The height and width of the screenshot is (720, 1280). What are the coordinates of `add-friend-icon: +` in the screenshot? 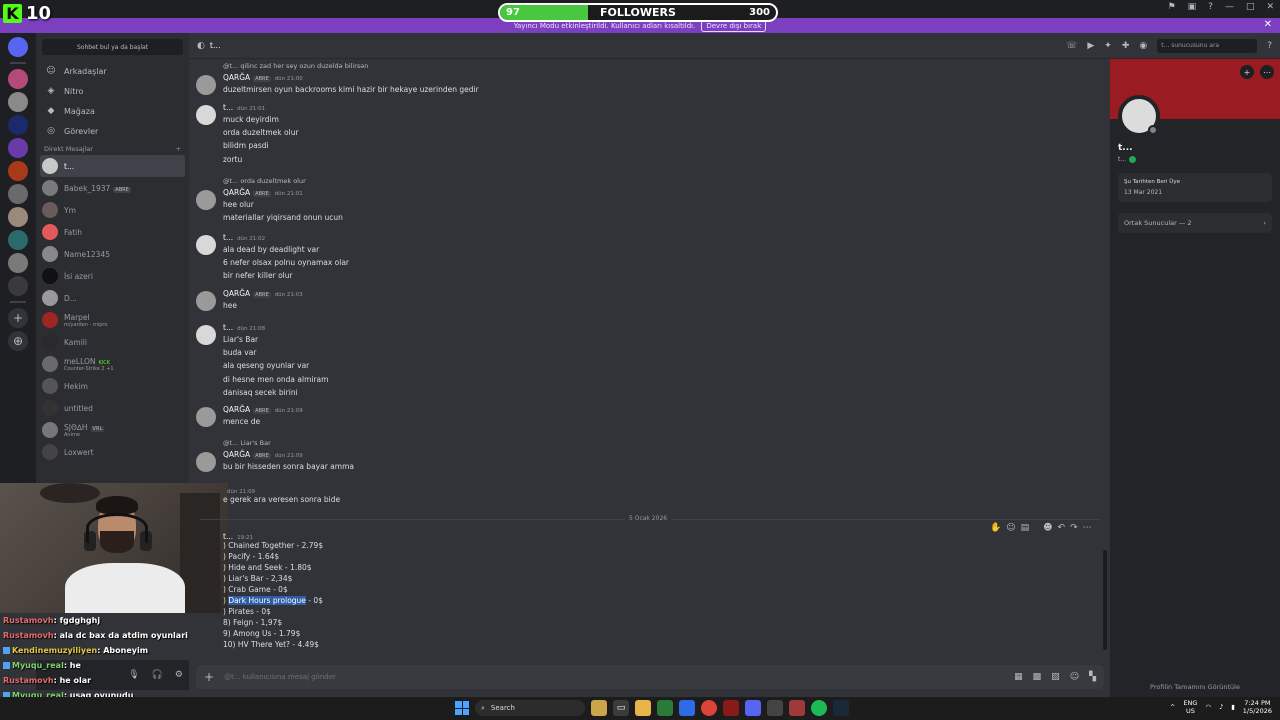 It's located at (1247, 72).